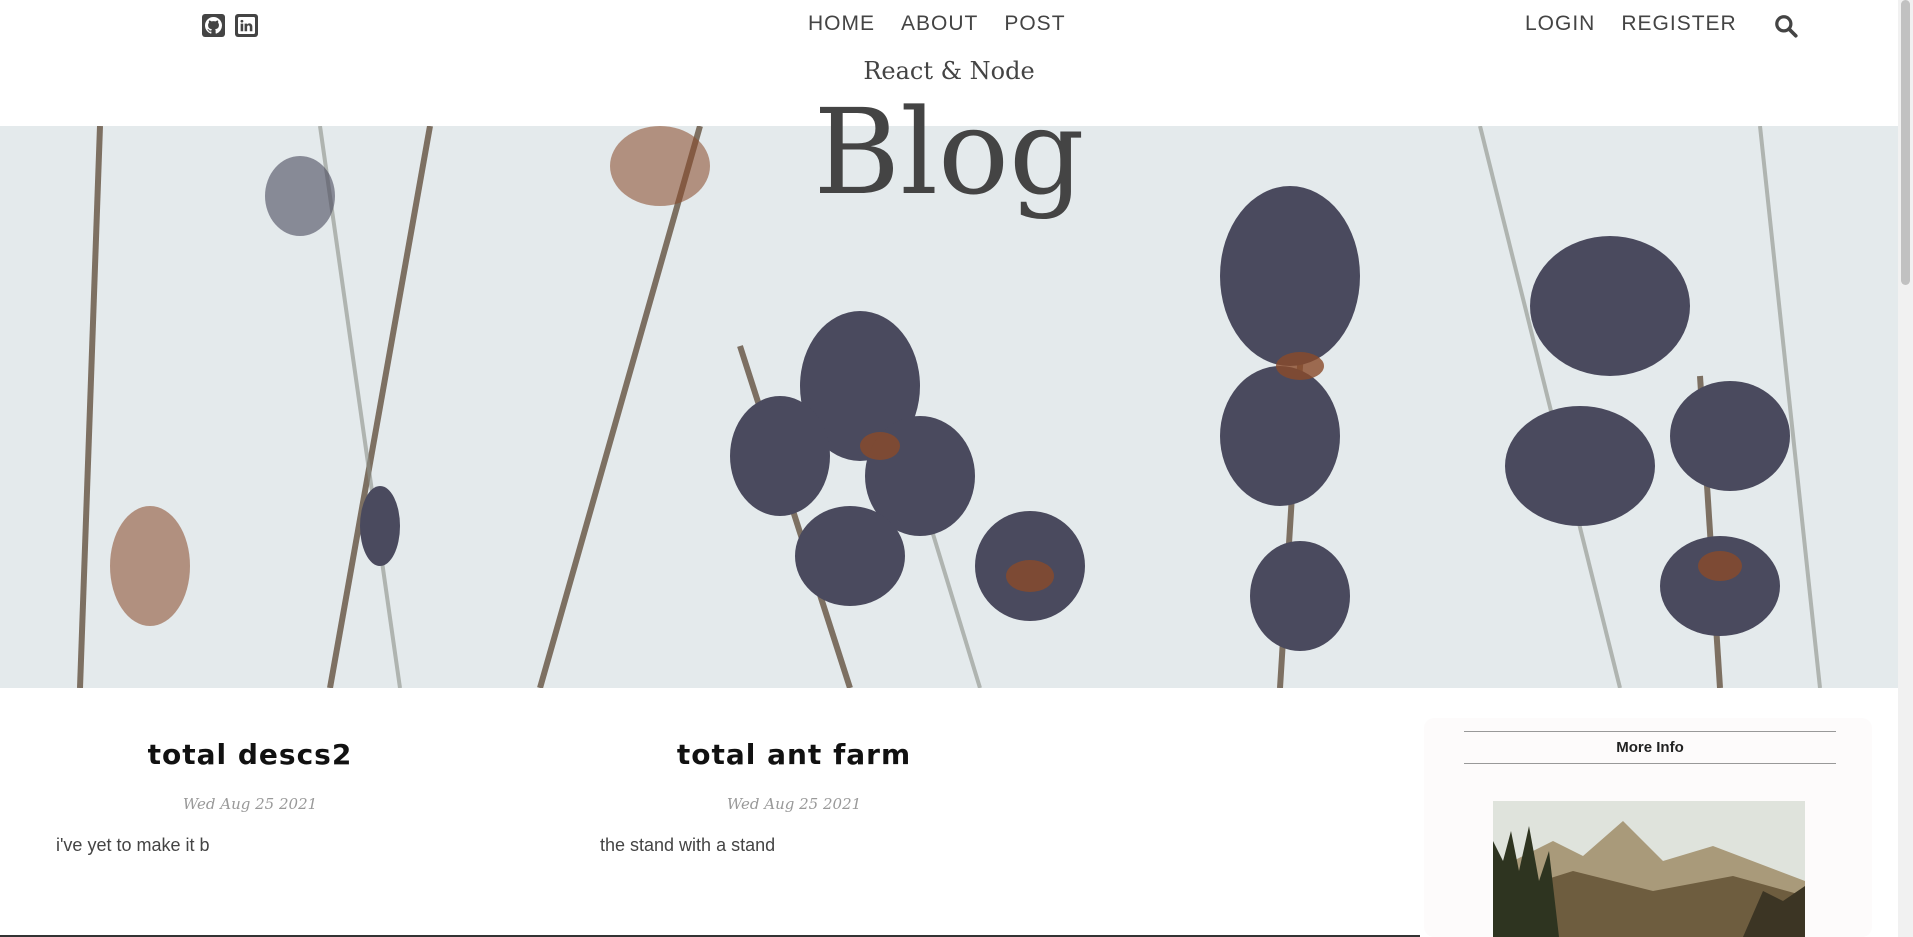  I want to click on post-title: total descs2, so click(250, 754).